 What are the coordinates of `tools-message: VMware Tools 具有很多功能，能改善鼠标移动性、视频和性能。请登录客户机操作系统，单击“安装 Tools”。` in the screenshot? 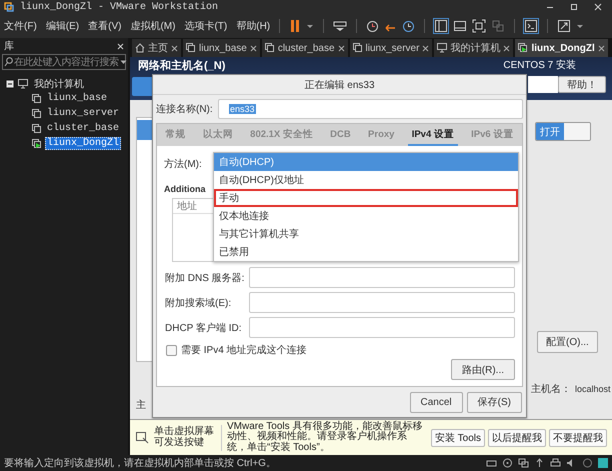 It's located at (325, 438).